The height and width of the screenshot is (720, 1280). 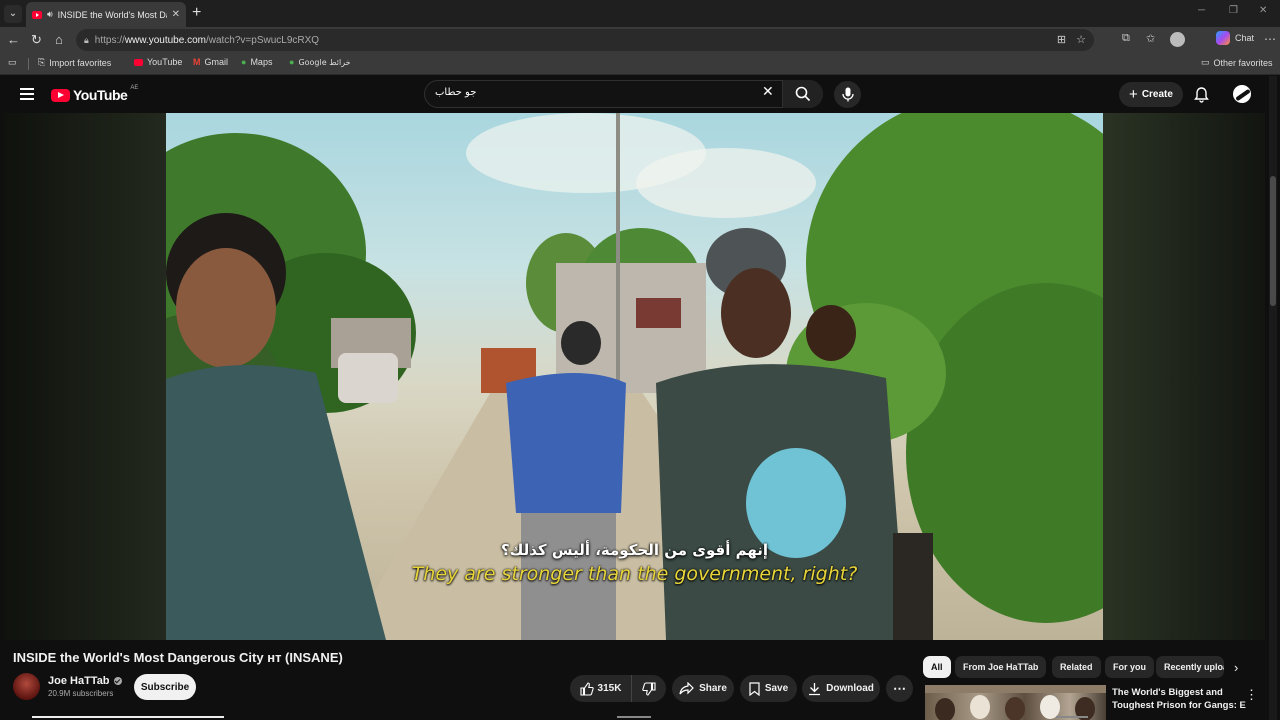 What do you see at coordinates (1233, 10) in the screenshot?
I see `maximize-icon: ❐` at bounding box center [1233, 10].